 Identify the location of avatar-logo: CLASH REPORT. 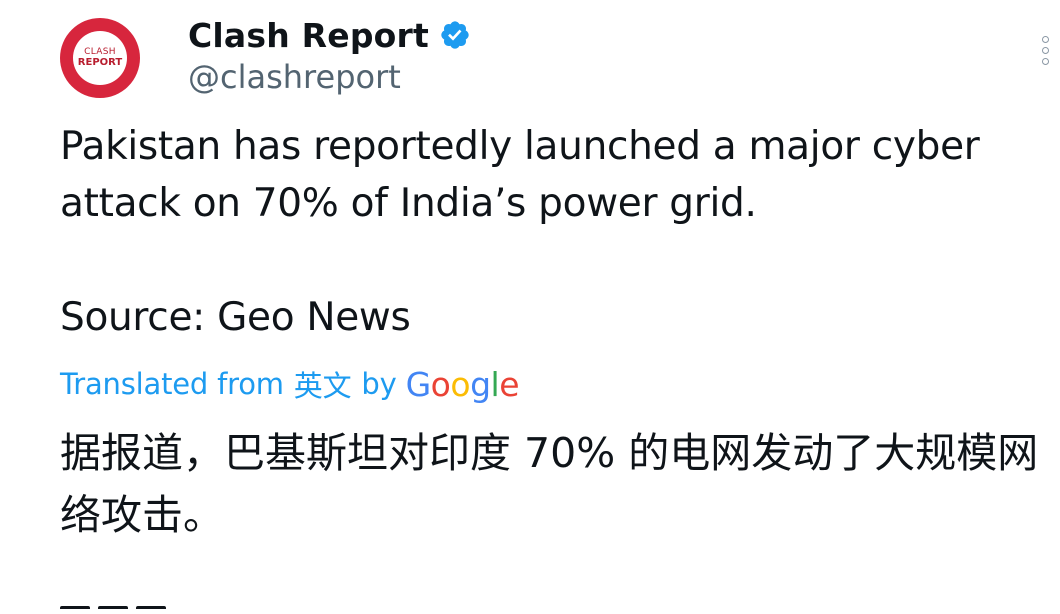
(100, 58).